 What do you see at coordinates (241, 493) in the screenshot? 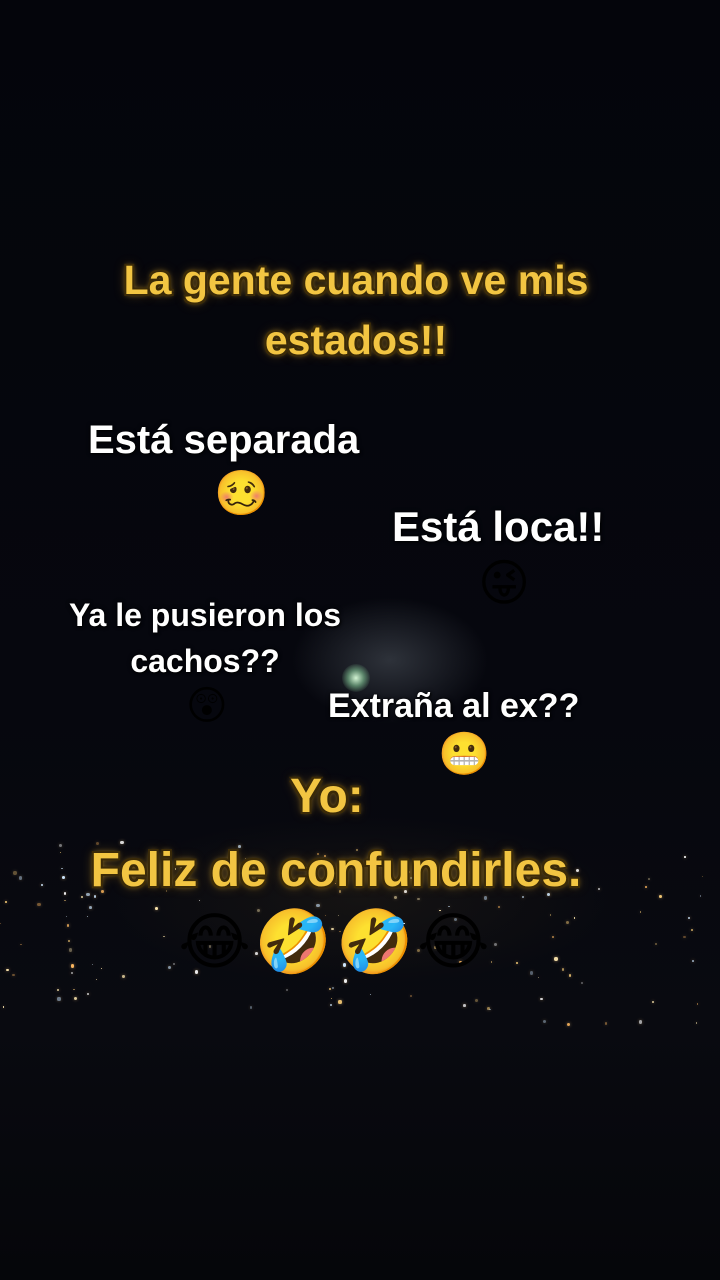
I see `woozy-face-icon: 🥴` at bounding box center [241, 493].